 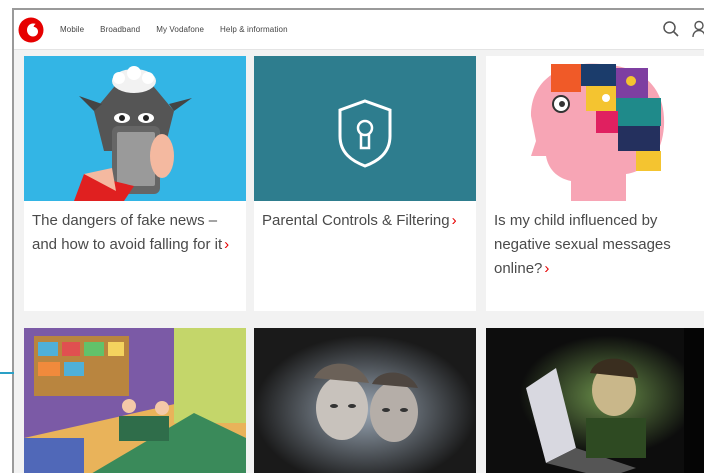 I want to click on decorative-callout-line, so click(x=7, y=373).